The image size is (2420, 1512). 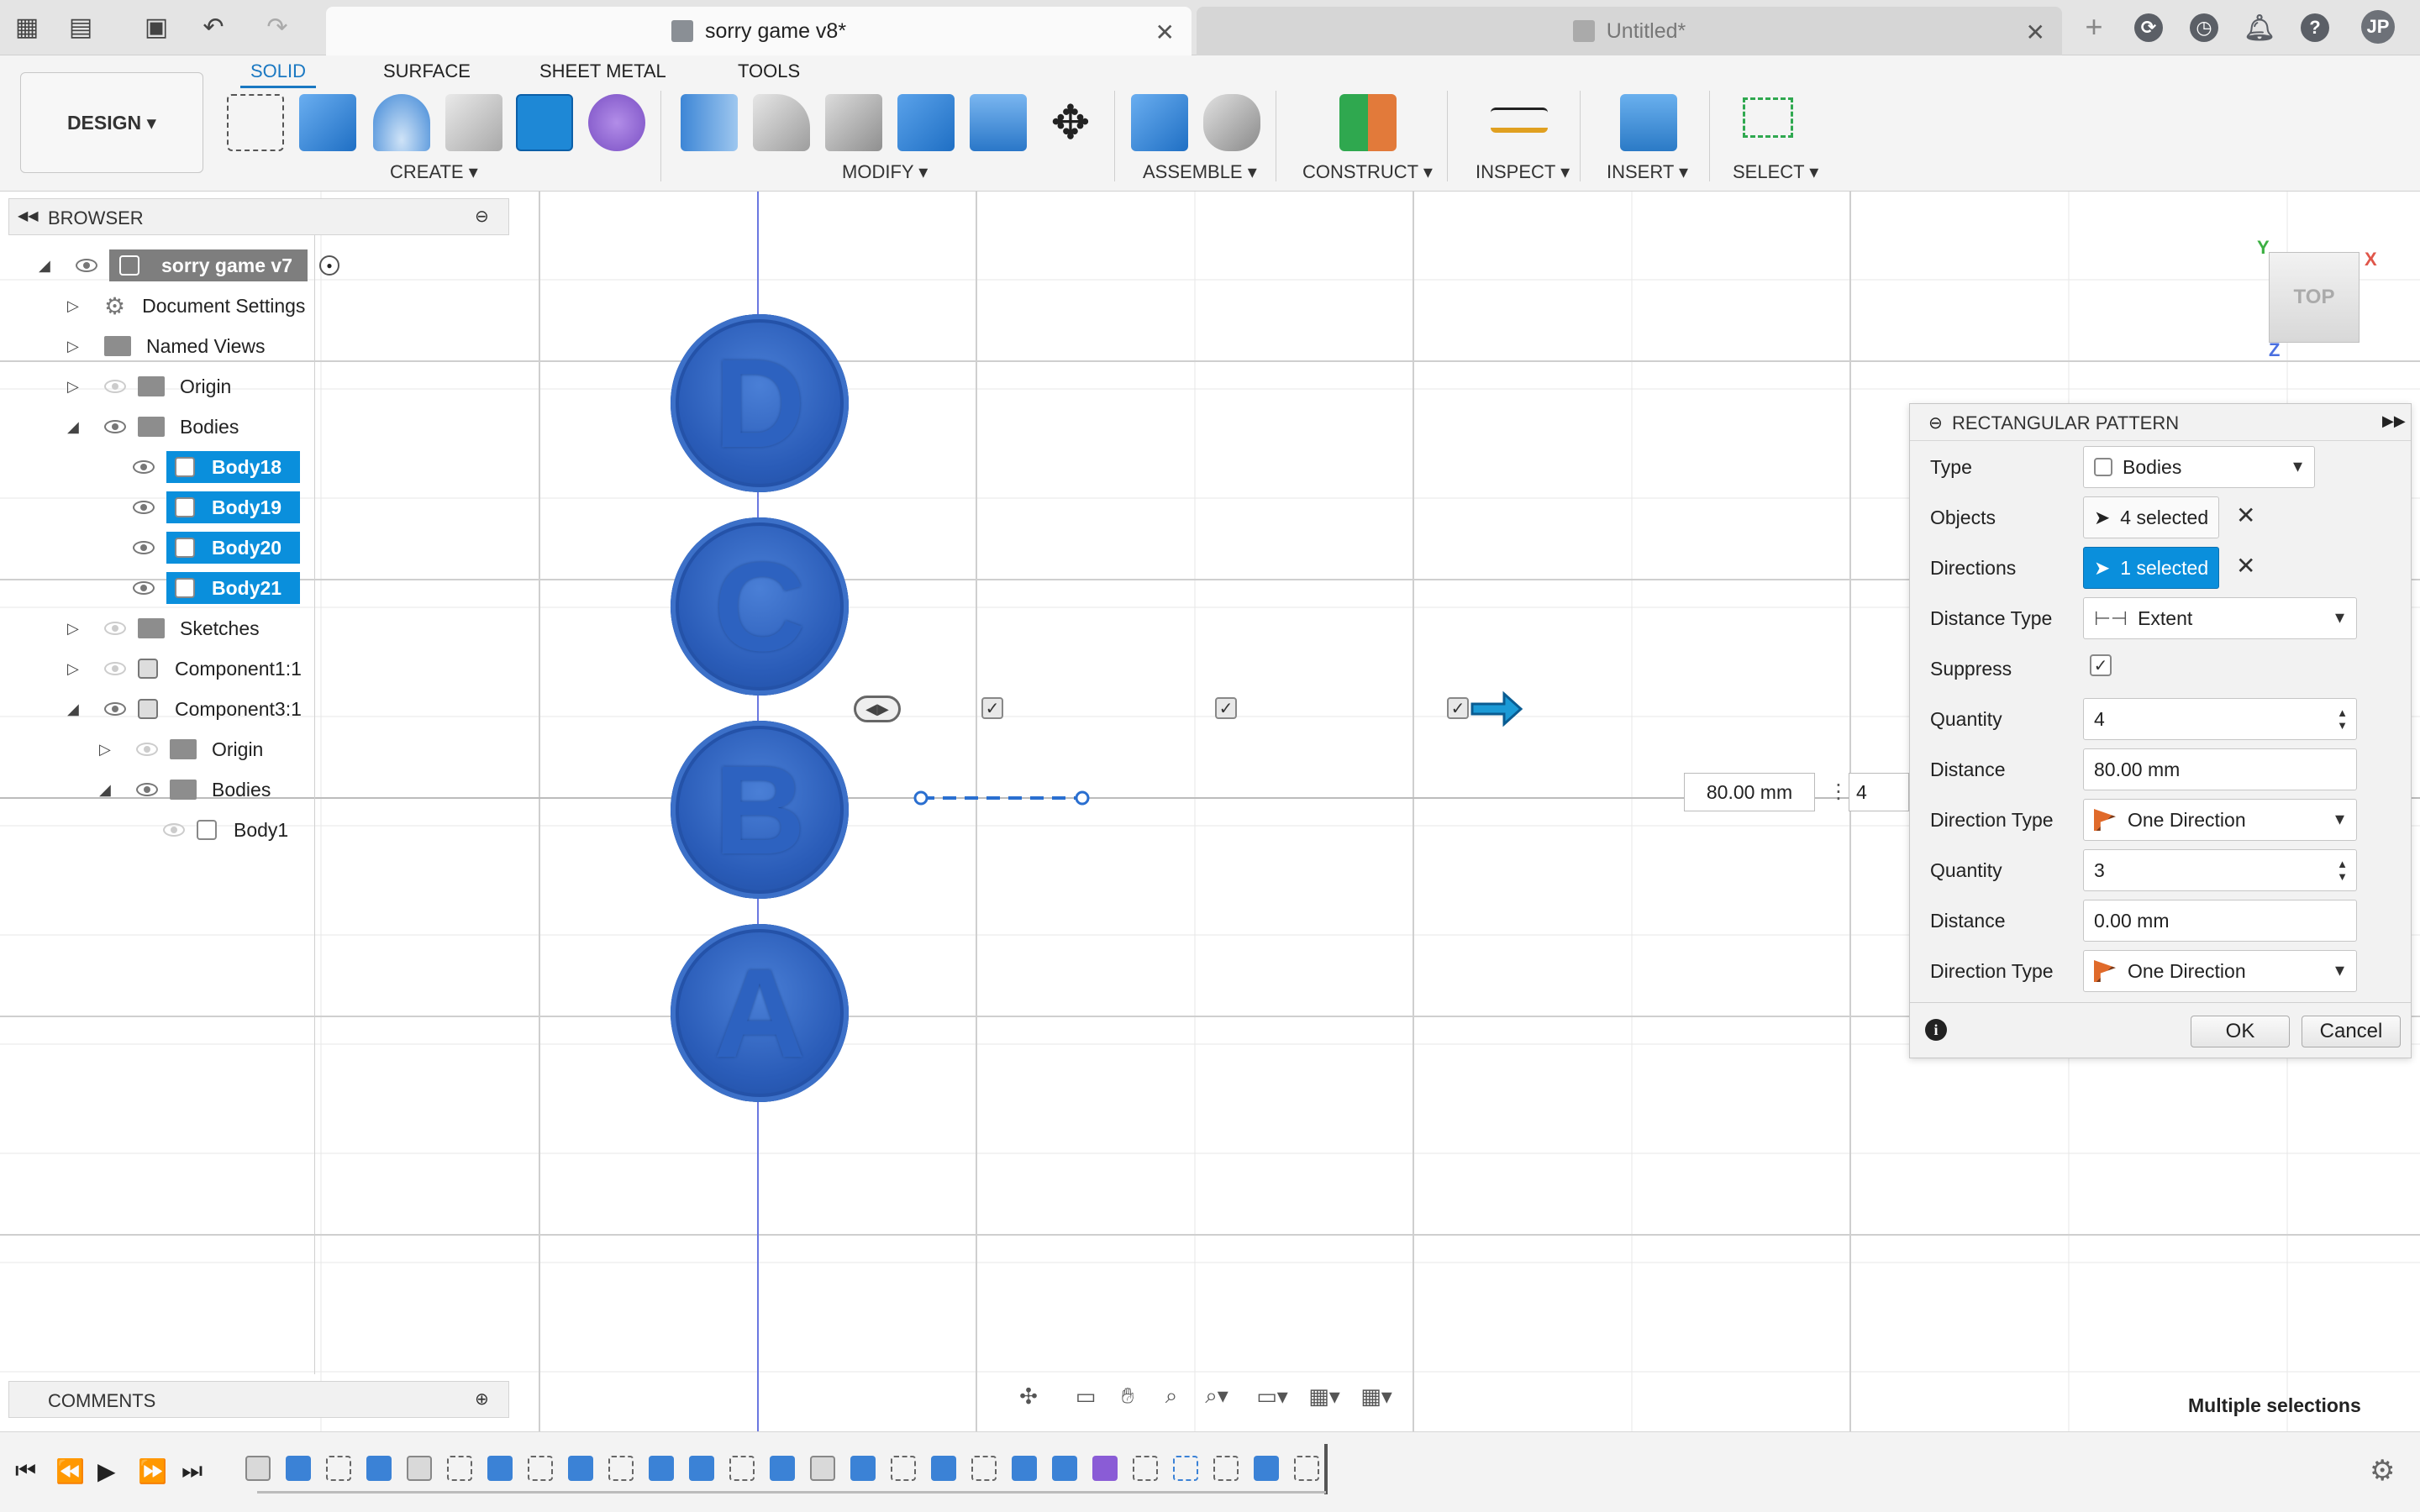 I want to click on create-menu: CREATE ▾, so click(x=434, y=172).